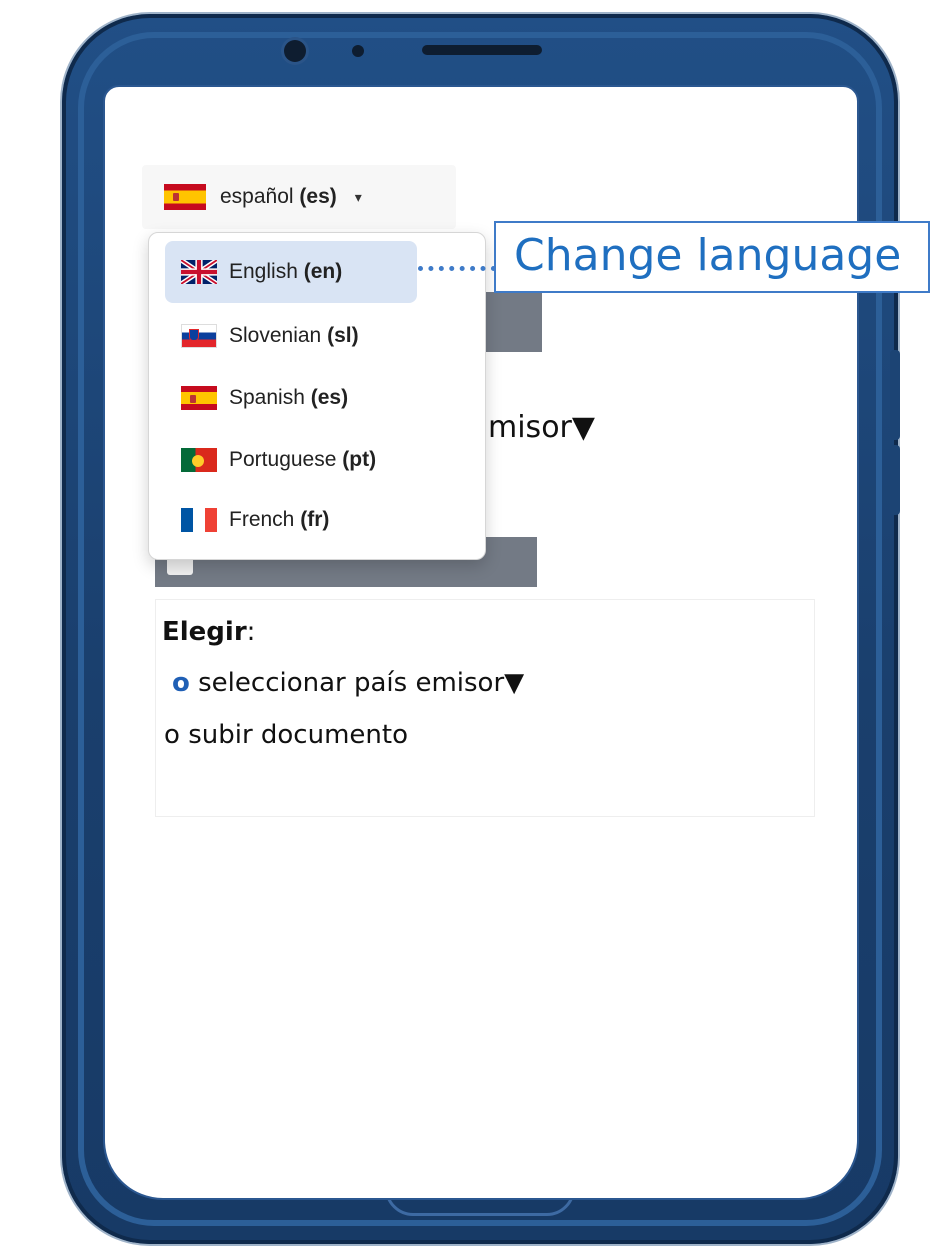  Describe the element at coordinates (286, 271) in the screenshot. I see `language-option-label: English (en)` at that location.